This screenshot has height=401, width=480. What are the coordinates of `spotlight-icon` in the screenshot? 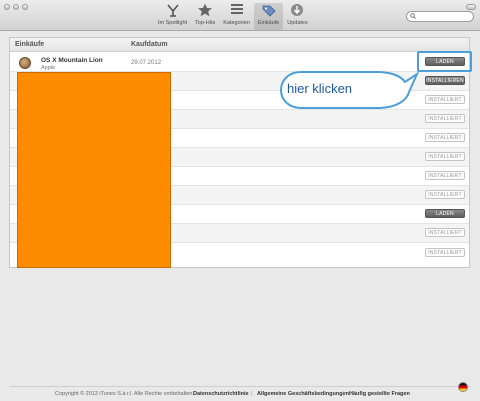 It's located at (172, 10).